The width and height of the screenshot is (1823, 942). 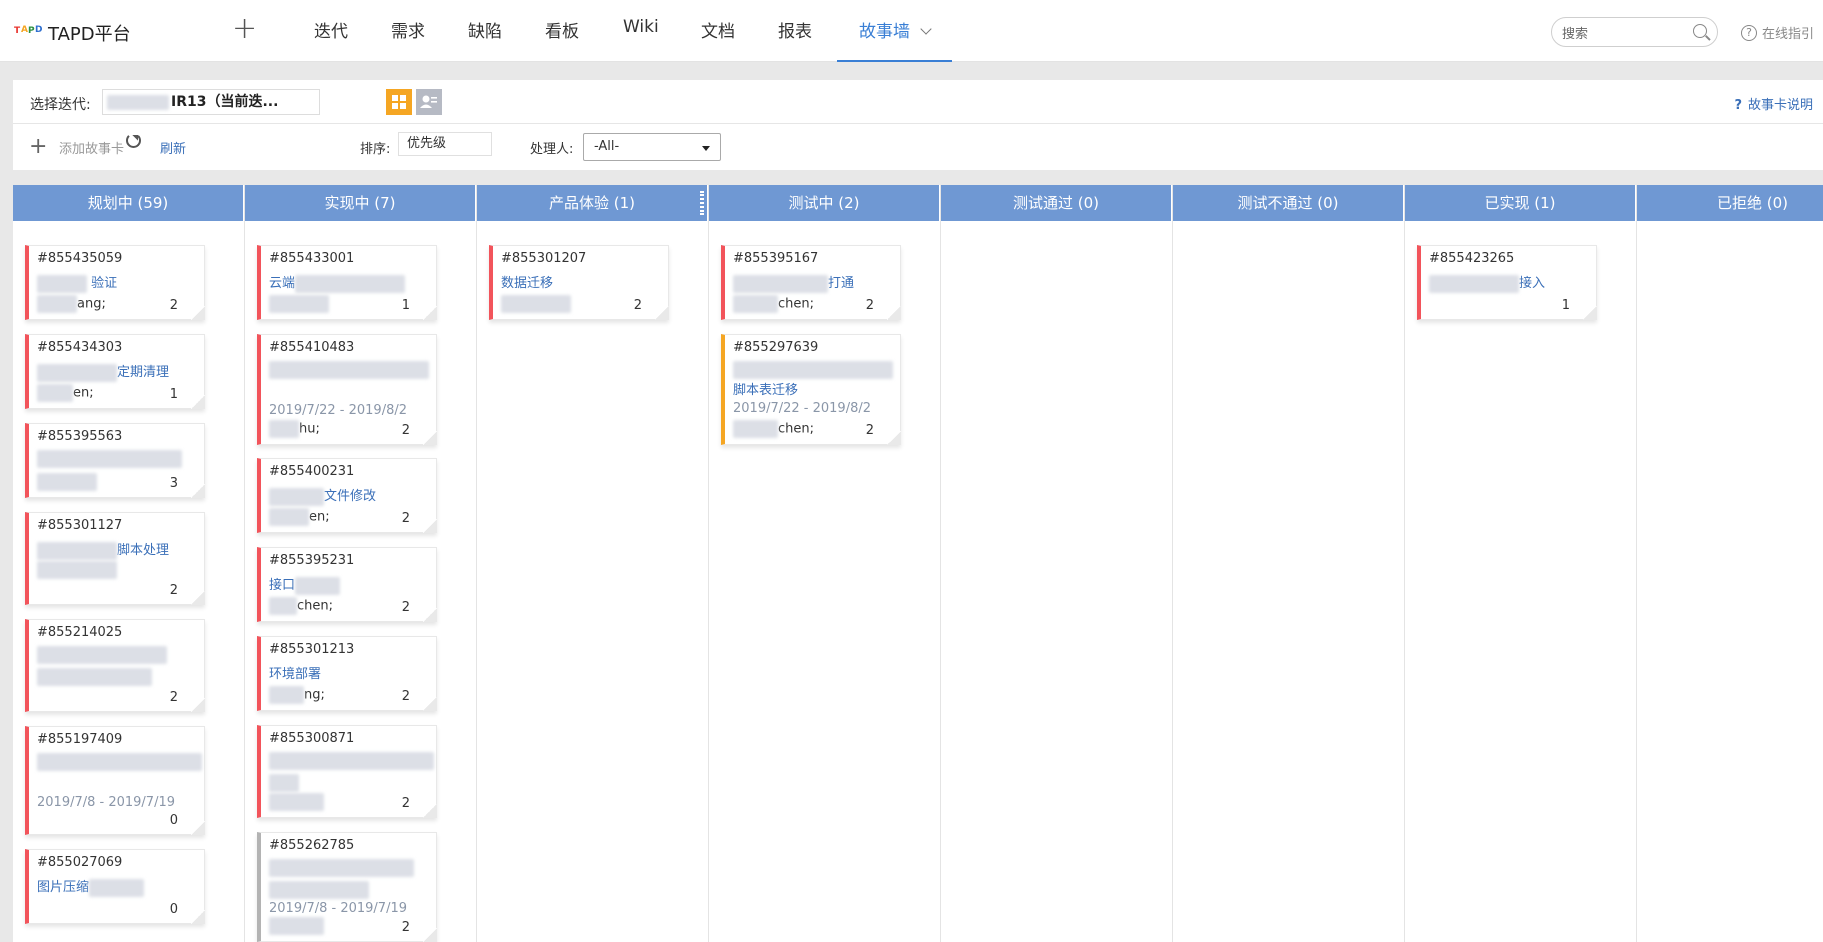 I want to click on card-id: #855214025, so click(x=80, y=632).